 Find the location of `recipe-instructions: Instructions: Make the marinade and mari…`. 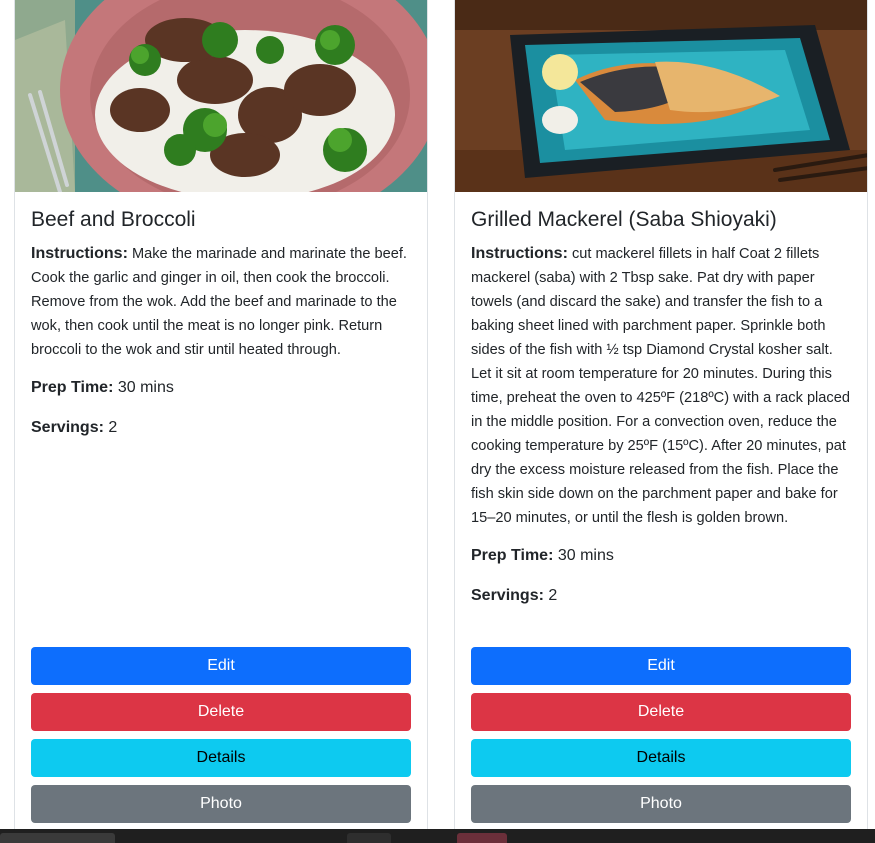

recipe-instructions: Instructions: Make the marinade and mari… is located at coordinates (221, 302).